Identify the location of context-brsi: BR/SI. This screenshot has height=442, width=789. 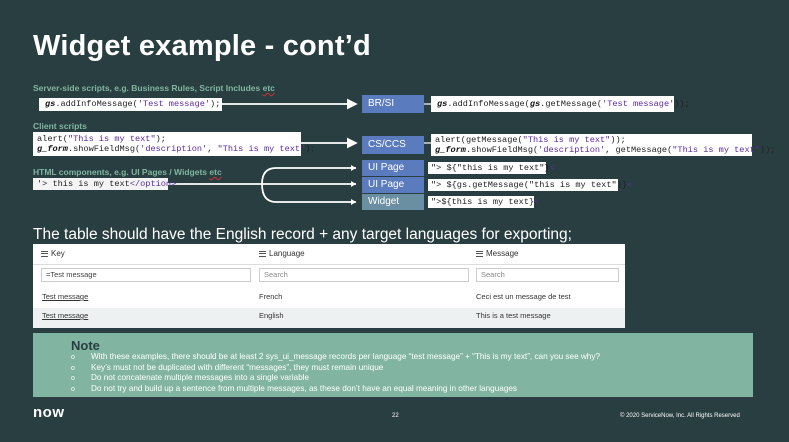
(393, 104).